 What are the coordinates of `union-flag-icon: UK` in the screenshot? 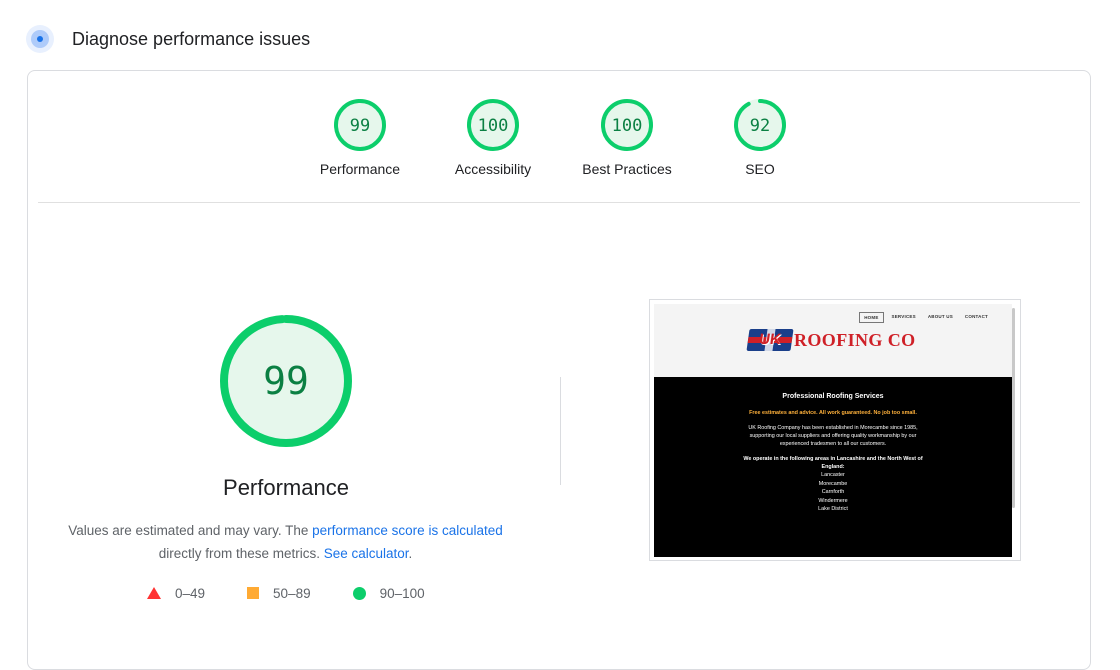 It's located at (770, 340).